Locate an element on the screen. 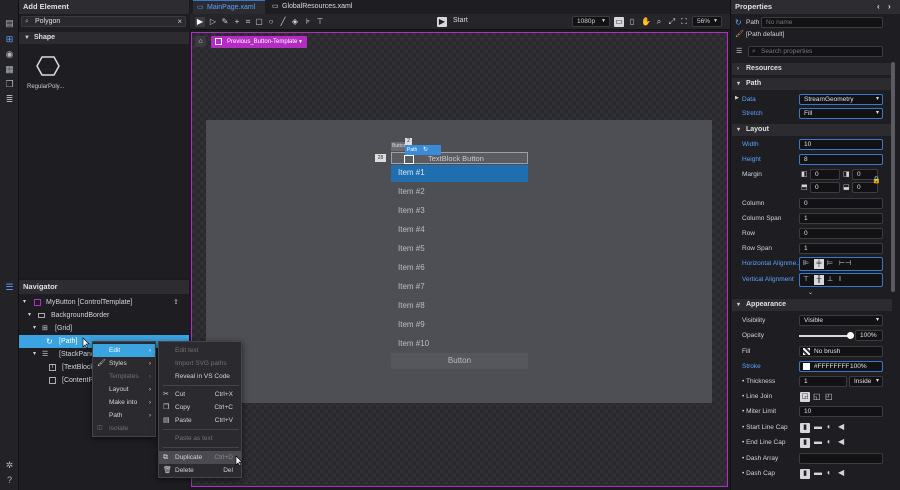 Image resolution: width=900 pixels, height=490 pixels. dash-array-input is located at coordinates (841, 458).